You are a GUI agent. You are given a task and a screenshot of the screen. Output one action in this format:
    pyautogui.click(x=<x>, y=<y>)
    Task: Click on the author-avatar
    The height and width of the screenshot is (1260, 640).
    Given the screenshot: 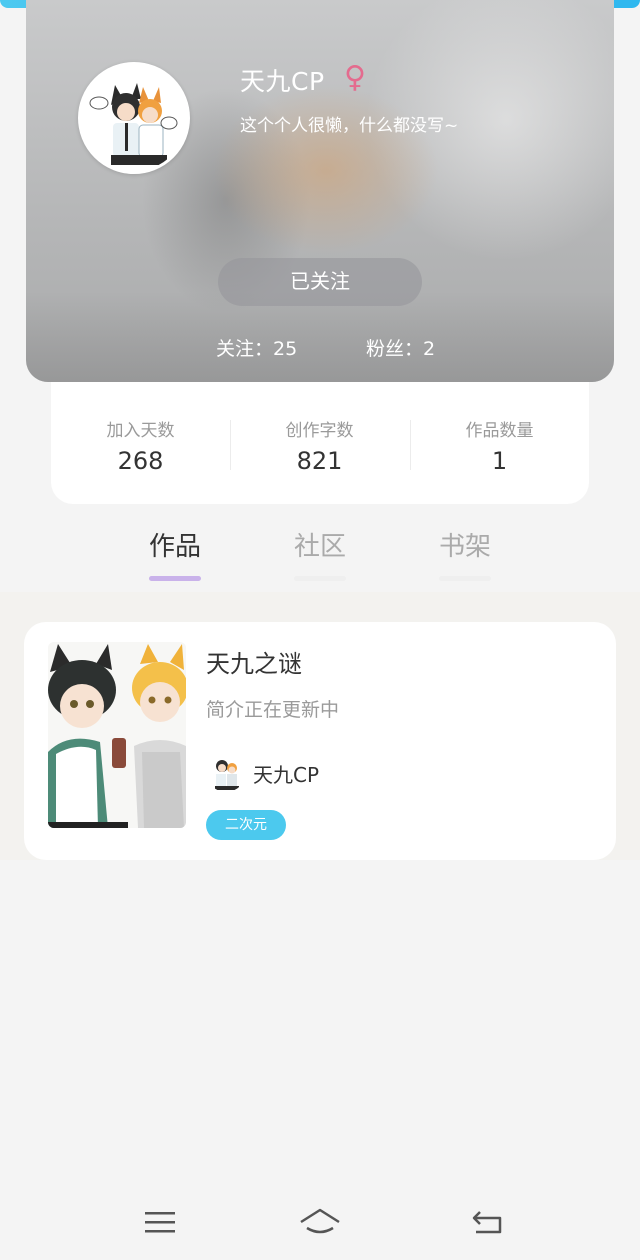 What is the action you would take?
    pyautogui.click(x=226, y=772)
    